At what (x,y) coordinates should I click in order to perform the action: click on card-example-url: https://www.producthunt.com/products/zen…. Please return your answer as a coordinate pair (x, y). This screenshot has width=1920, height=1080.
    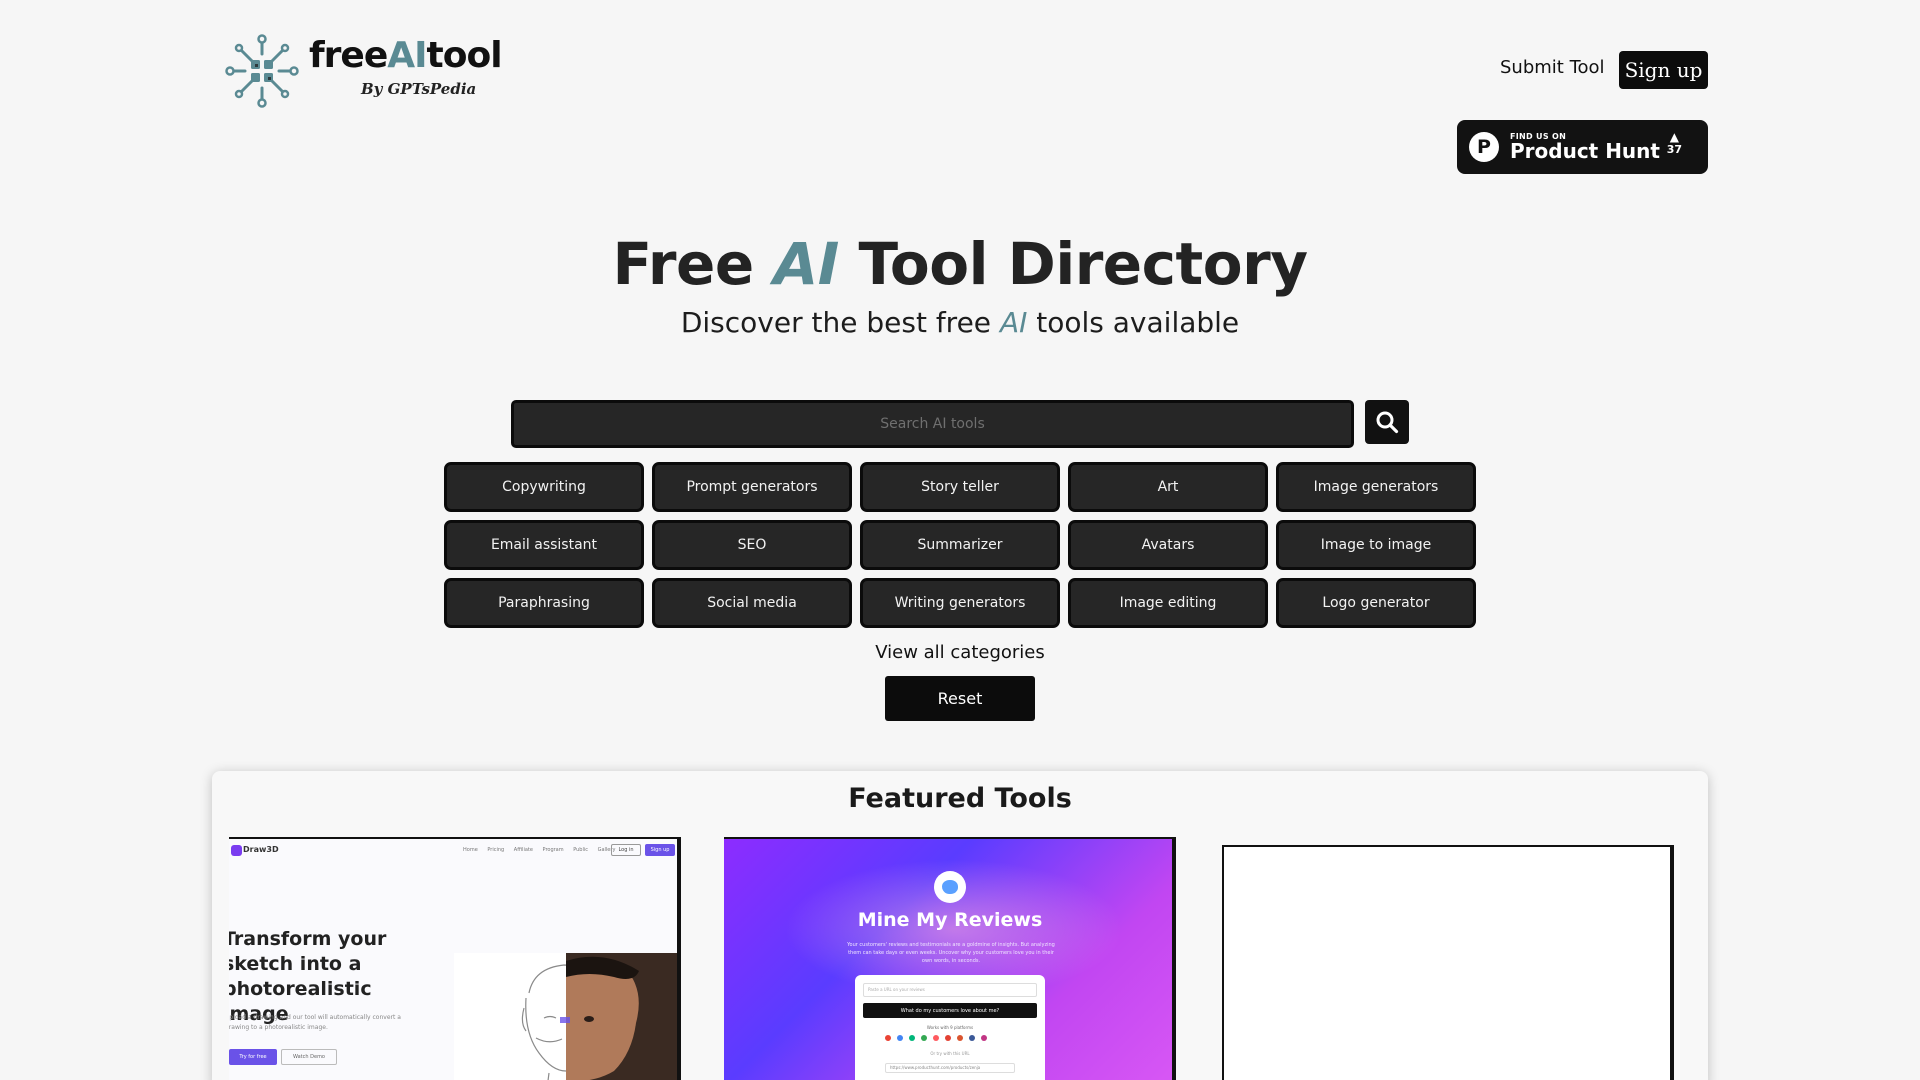
    Looking at the image, I should click on (950, 1068).